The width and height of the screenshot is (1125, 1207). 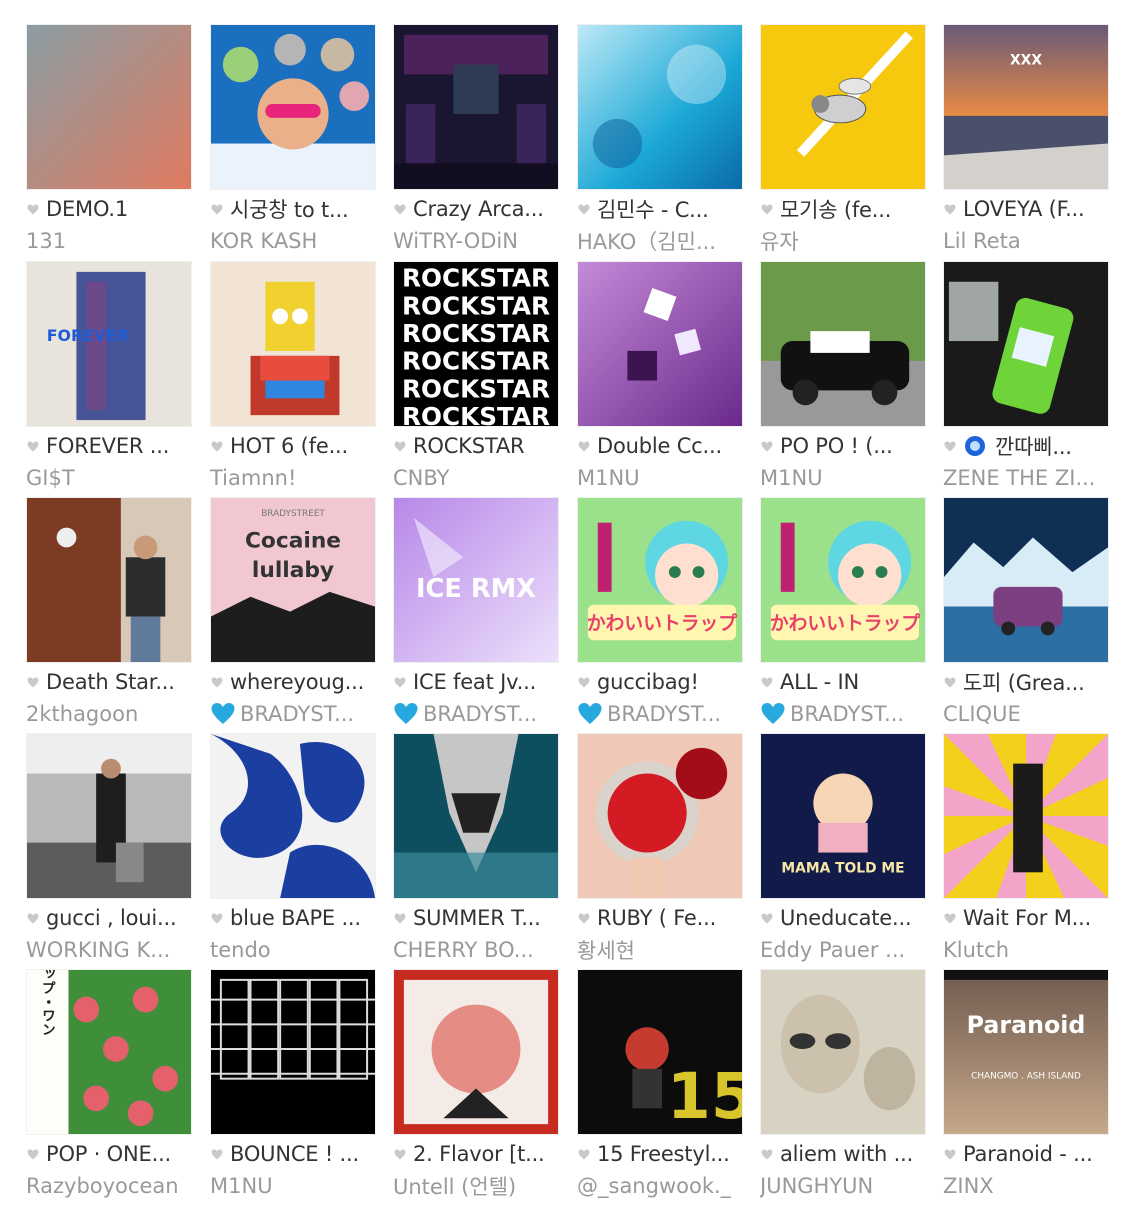 What do you see at coordinates (843, 816) in the screenshot?
I see `track-artwork: MAMA TOLD ME` at bounding box center [843, 816].